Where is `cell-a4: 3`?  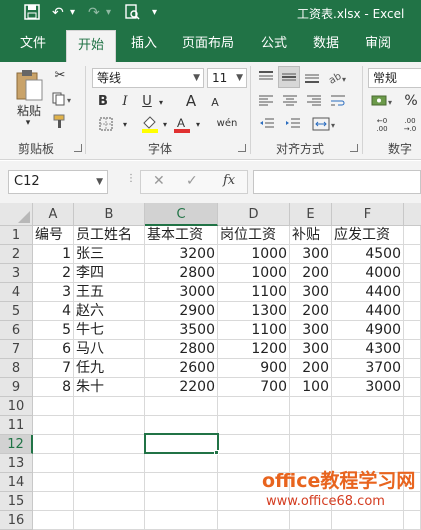 cell-a4: 3 is located at coordinates (53, 292).